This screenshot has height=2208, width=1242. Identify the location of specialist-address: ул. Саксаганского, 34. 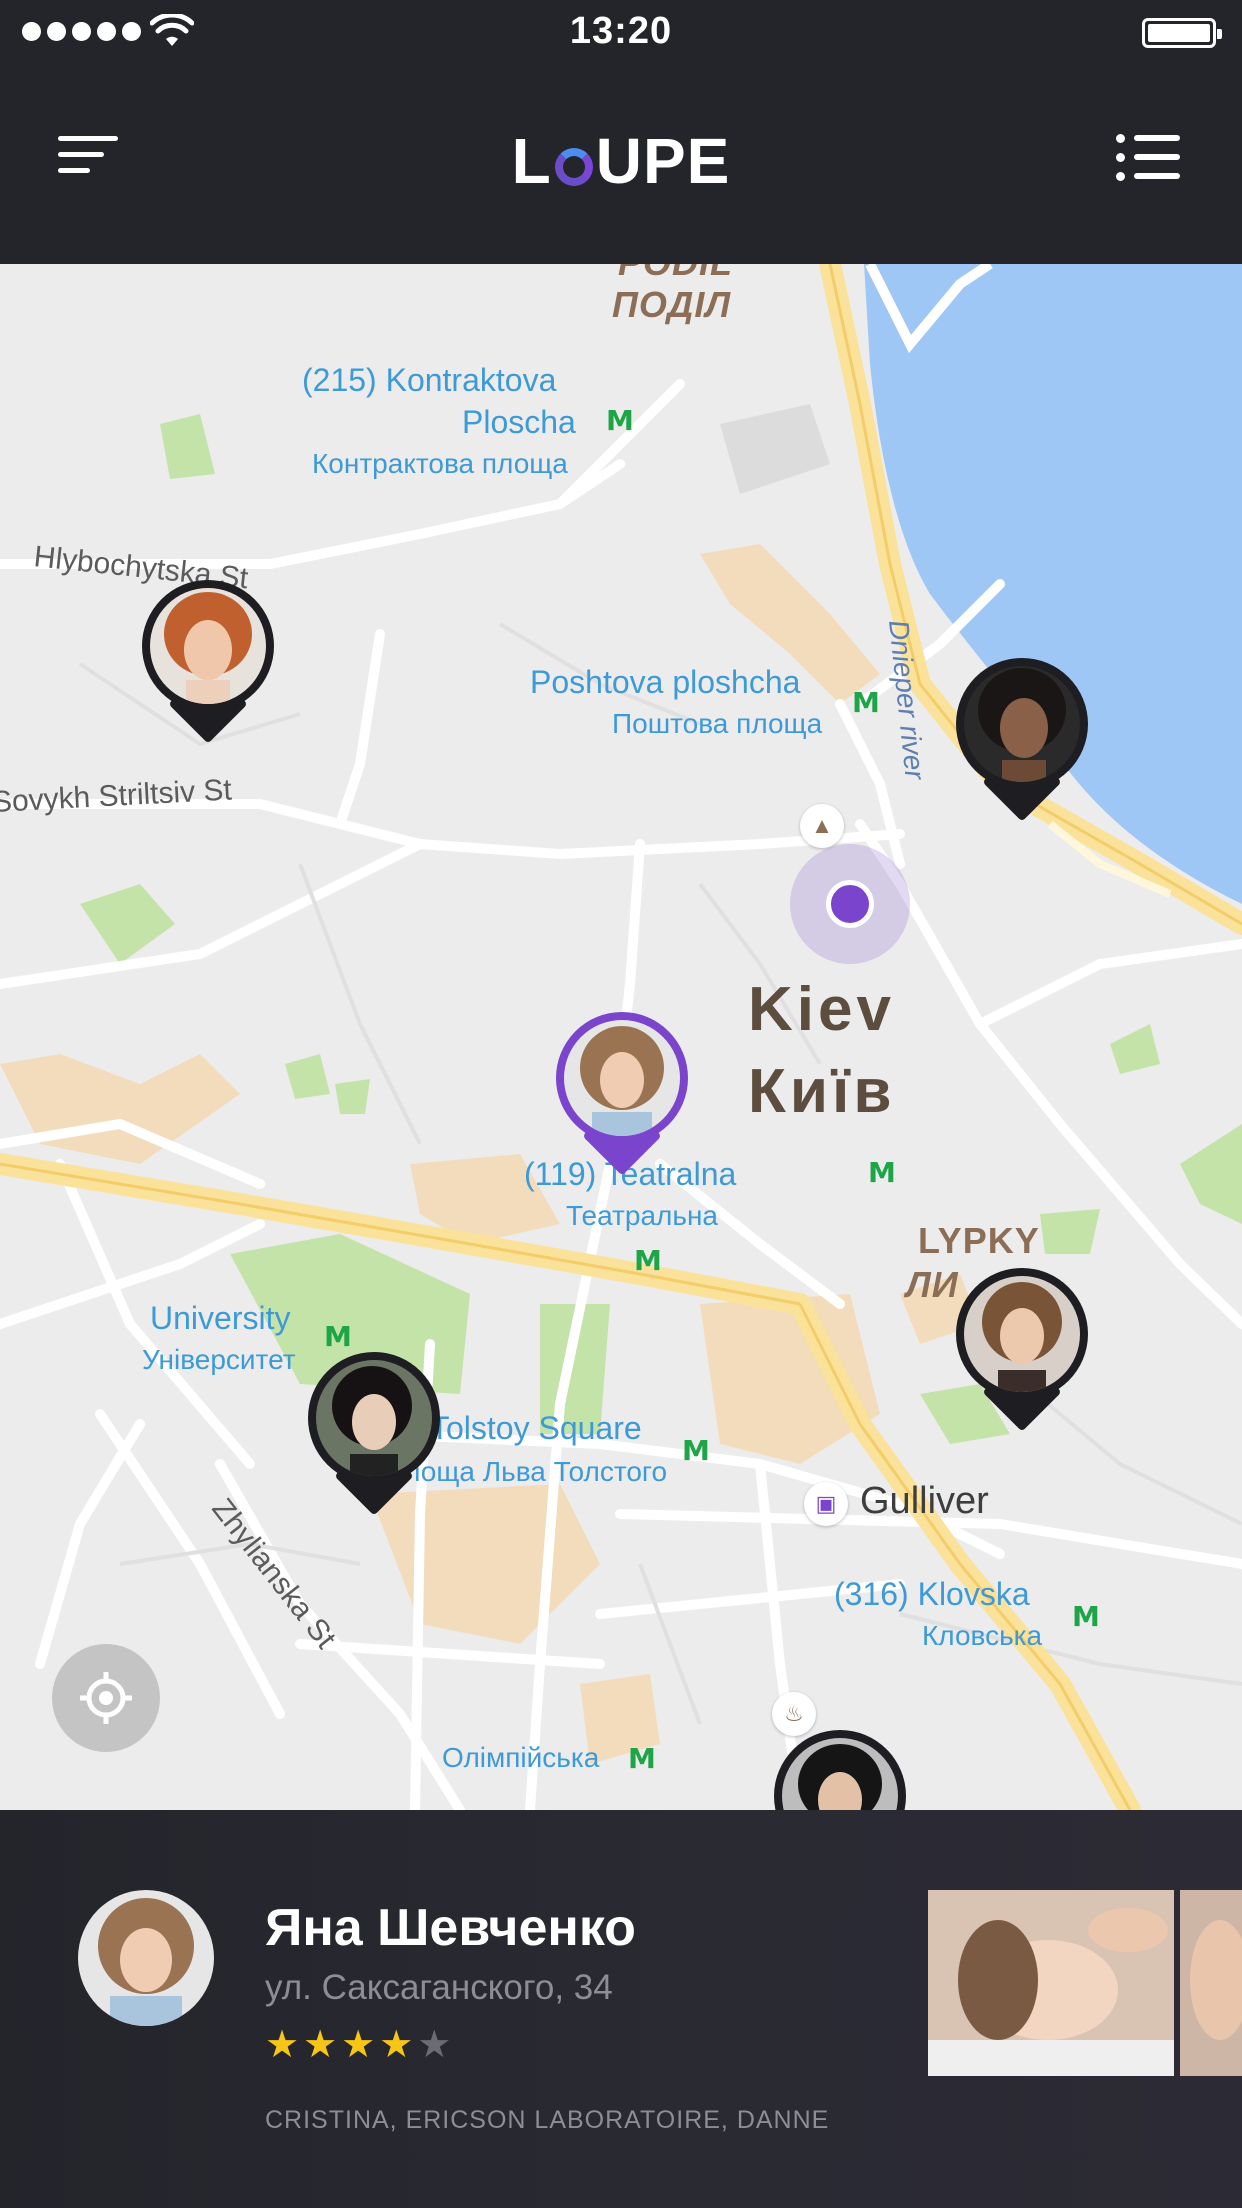
(439, 1987).